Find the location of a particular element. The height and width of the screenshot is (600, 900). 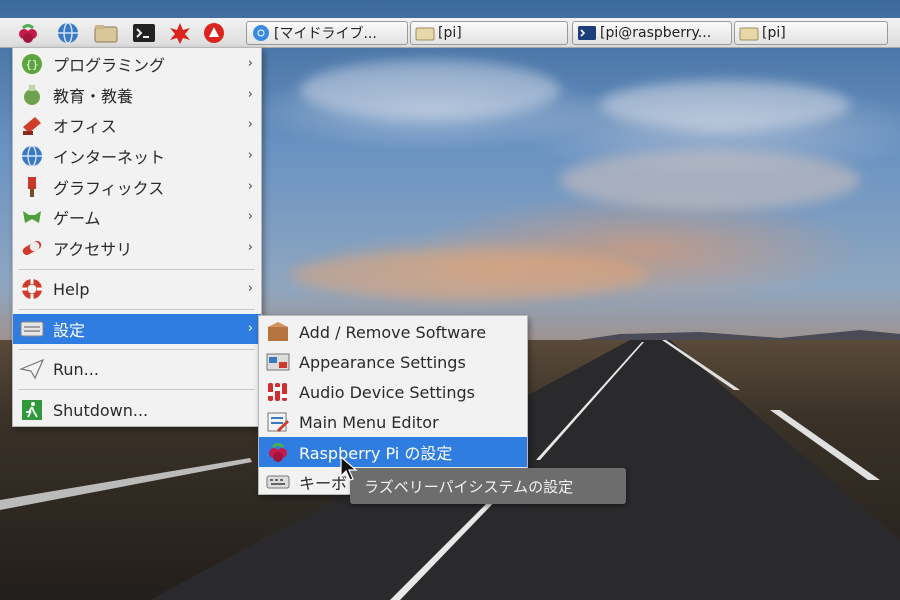

graphics-icon is located at coordinates (32, 187).